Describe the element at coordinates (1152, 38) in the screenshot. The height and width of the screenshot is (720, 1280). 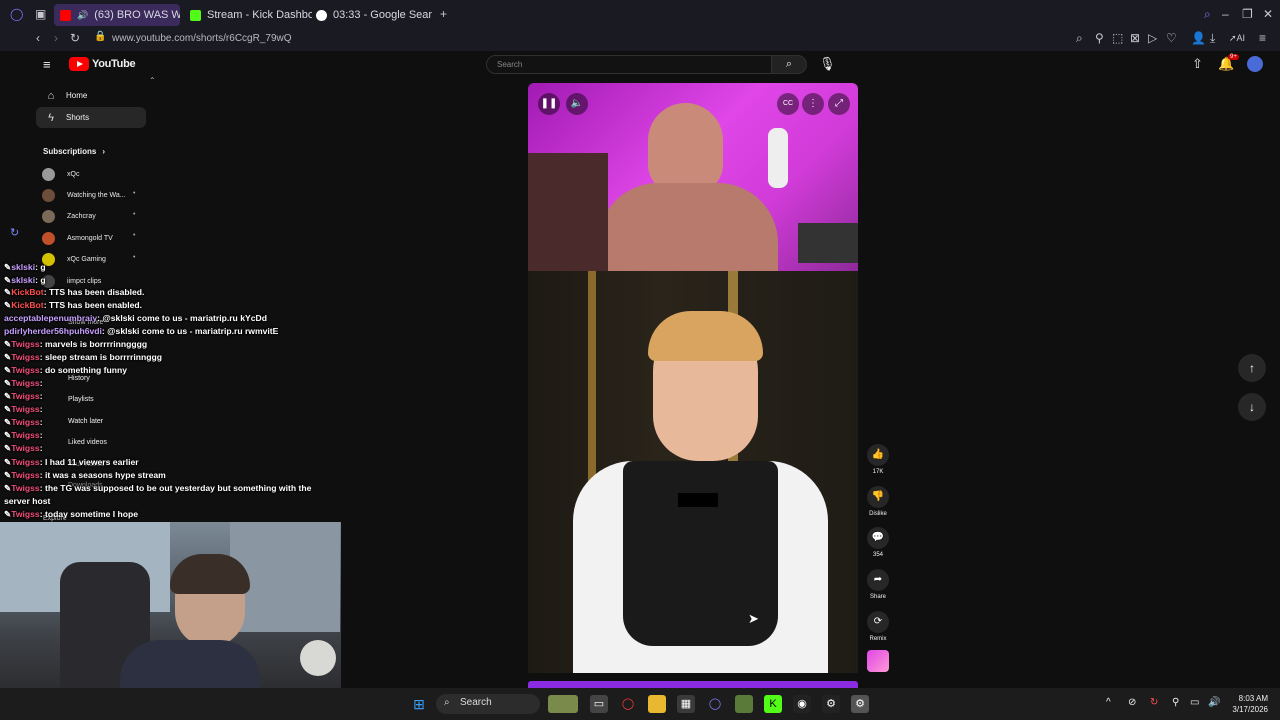
I see `play-icon: ▷` at that location.